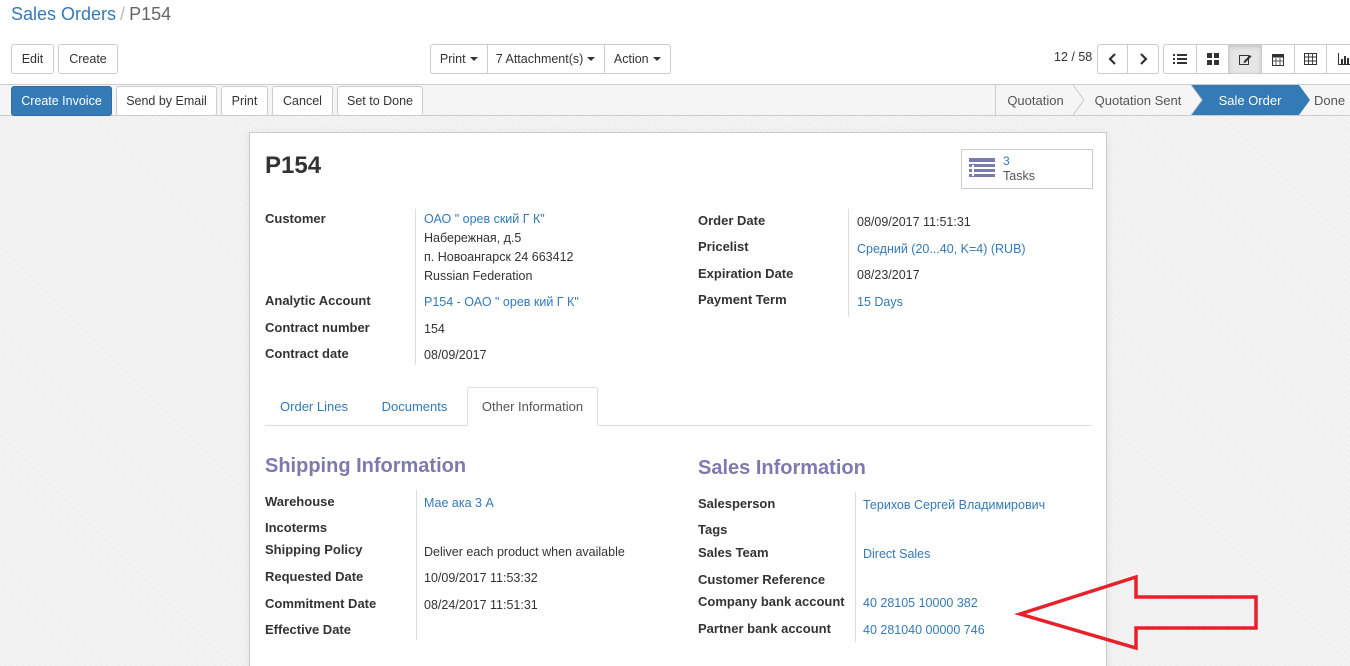  I want to click on partner-bank-account-link: 40 281040 00000 746, so click(924, 630).